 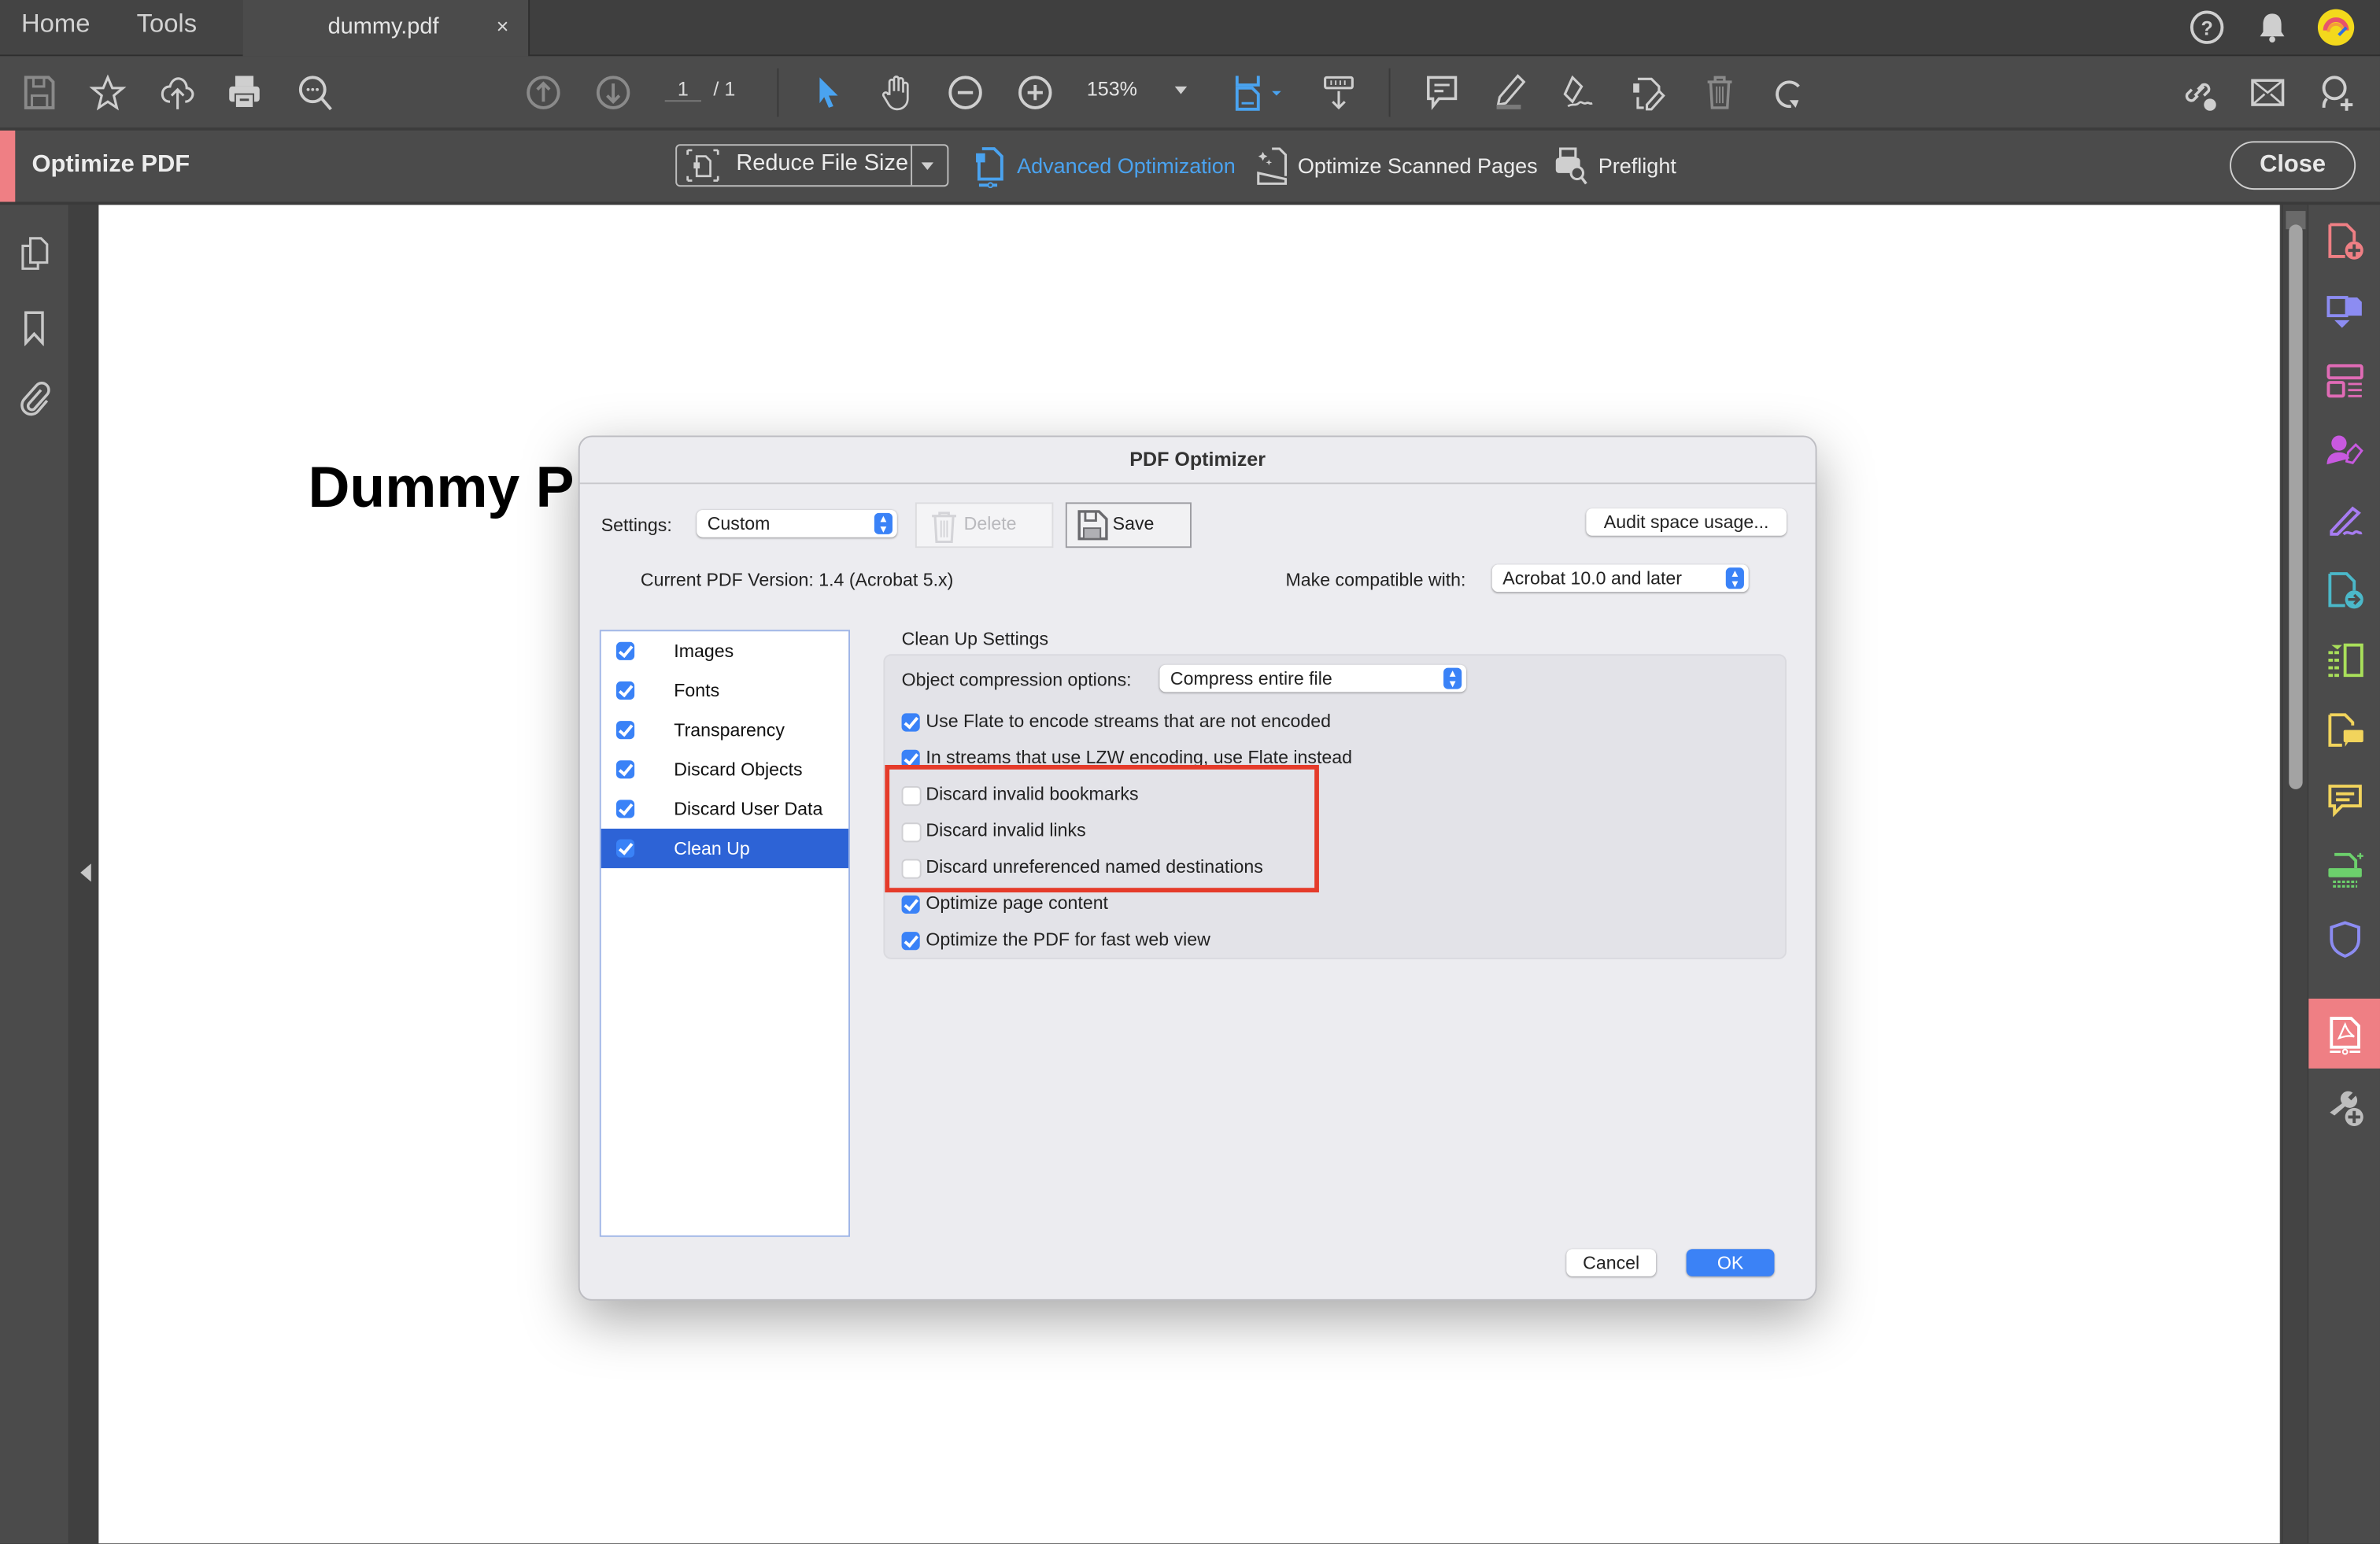 What do you see at coordinates (2267, 93) in the screenshot?
I see `email-icon` at bounding box center [2267, 93].